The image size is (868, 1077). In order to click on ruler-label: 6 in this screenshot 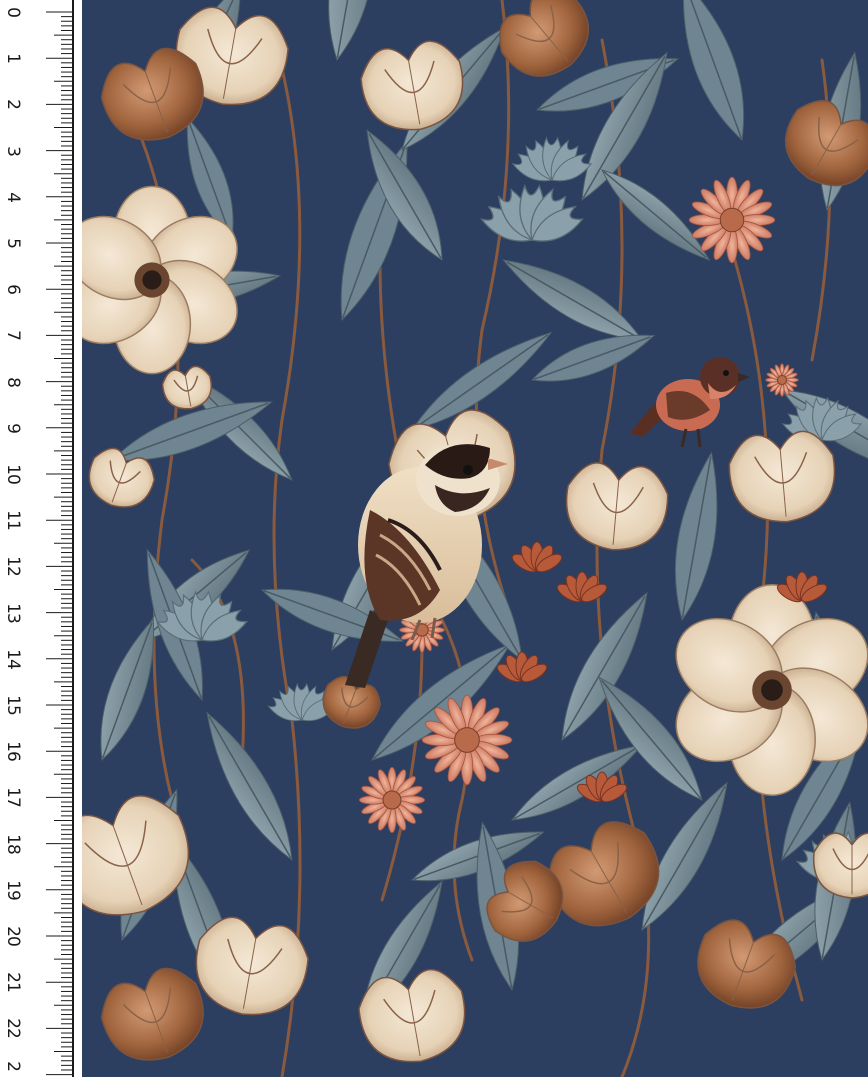, I will do `click(13, 289)`.